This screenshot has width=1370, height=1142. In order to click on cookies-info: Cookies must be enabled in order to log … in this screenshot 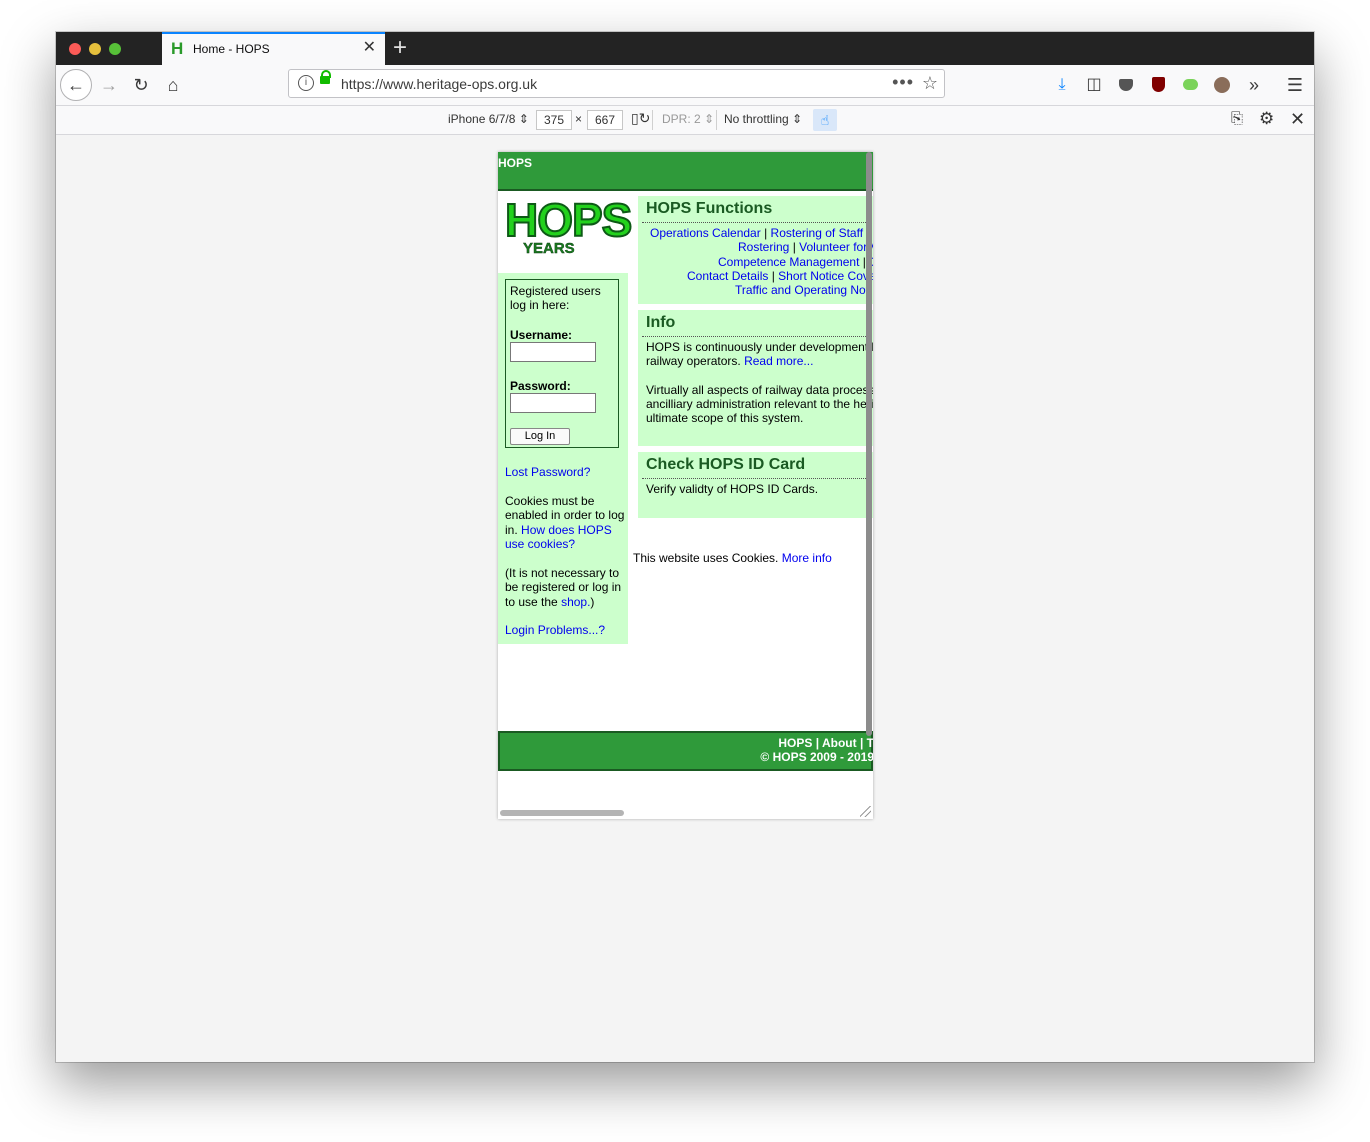, I will do `click(565, 522)`.